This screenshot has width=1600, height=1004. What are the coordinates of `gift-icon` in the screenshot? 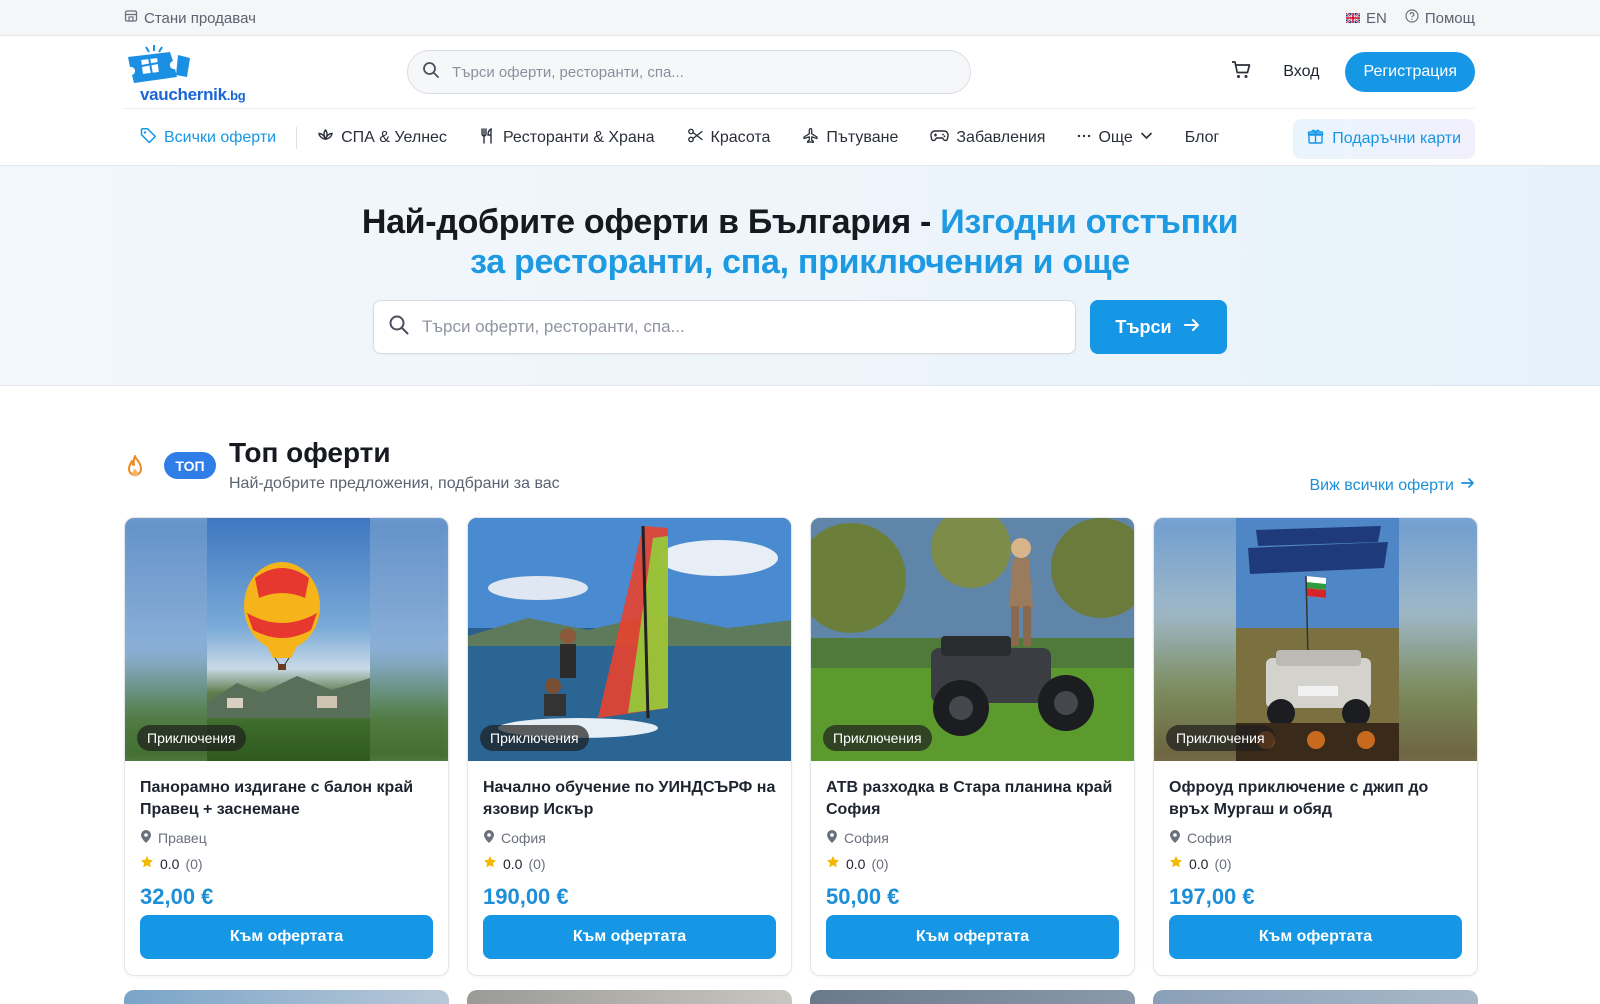 It's located at (1315, 139).